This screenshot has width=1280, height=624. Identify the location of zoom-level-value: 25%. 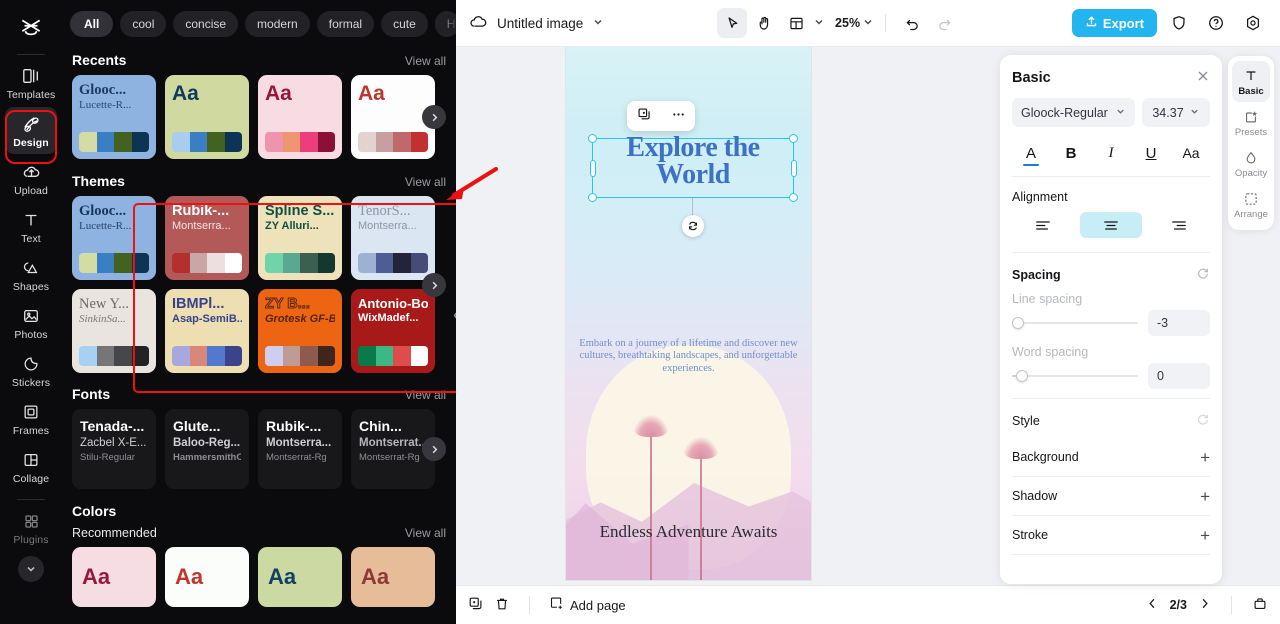
(847, 23).